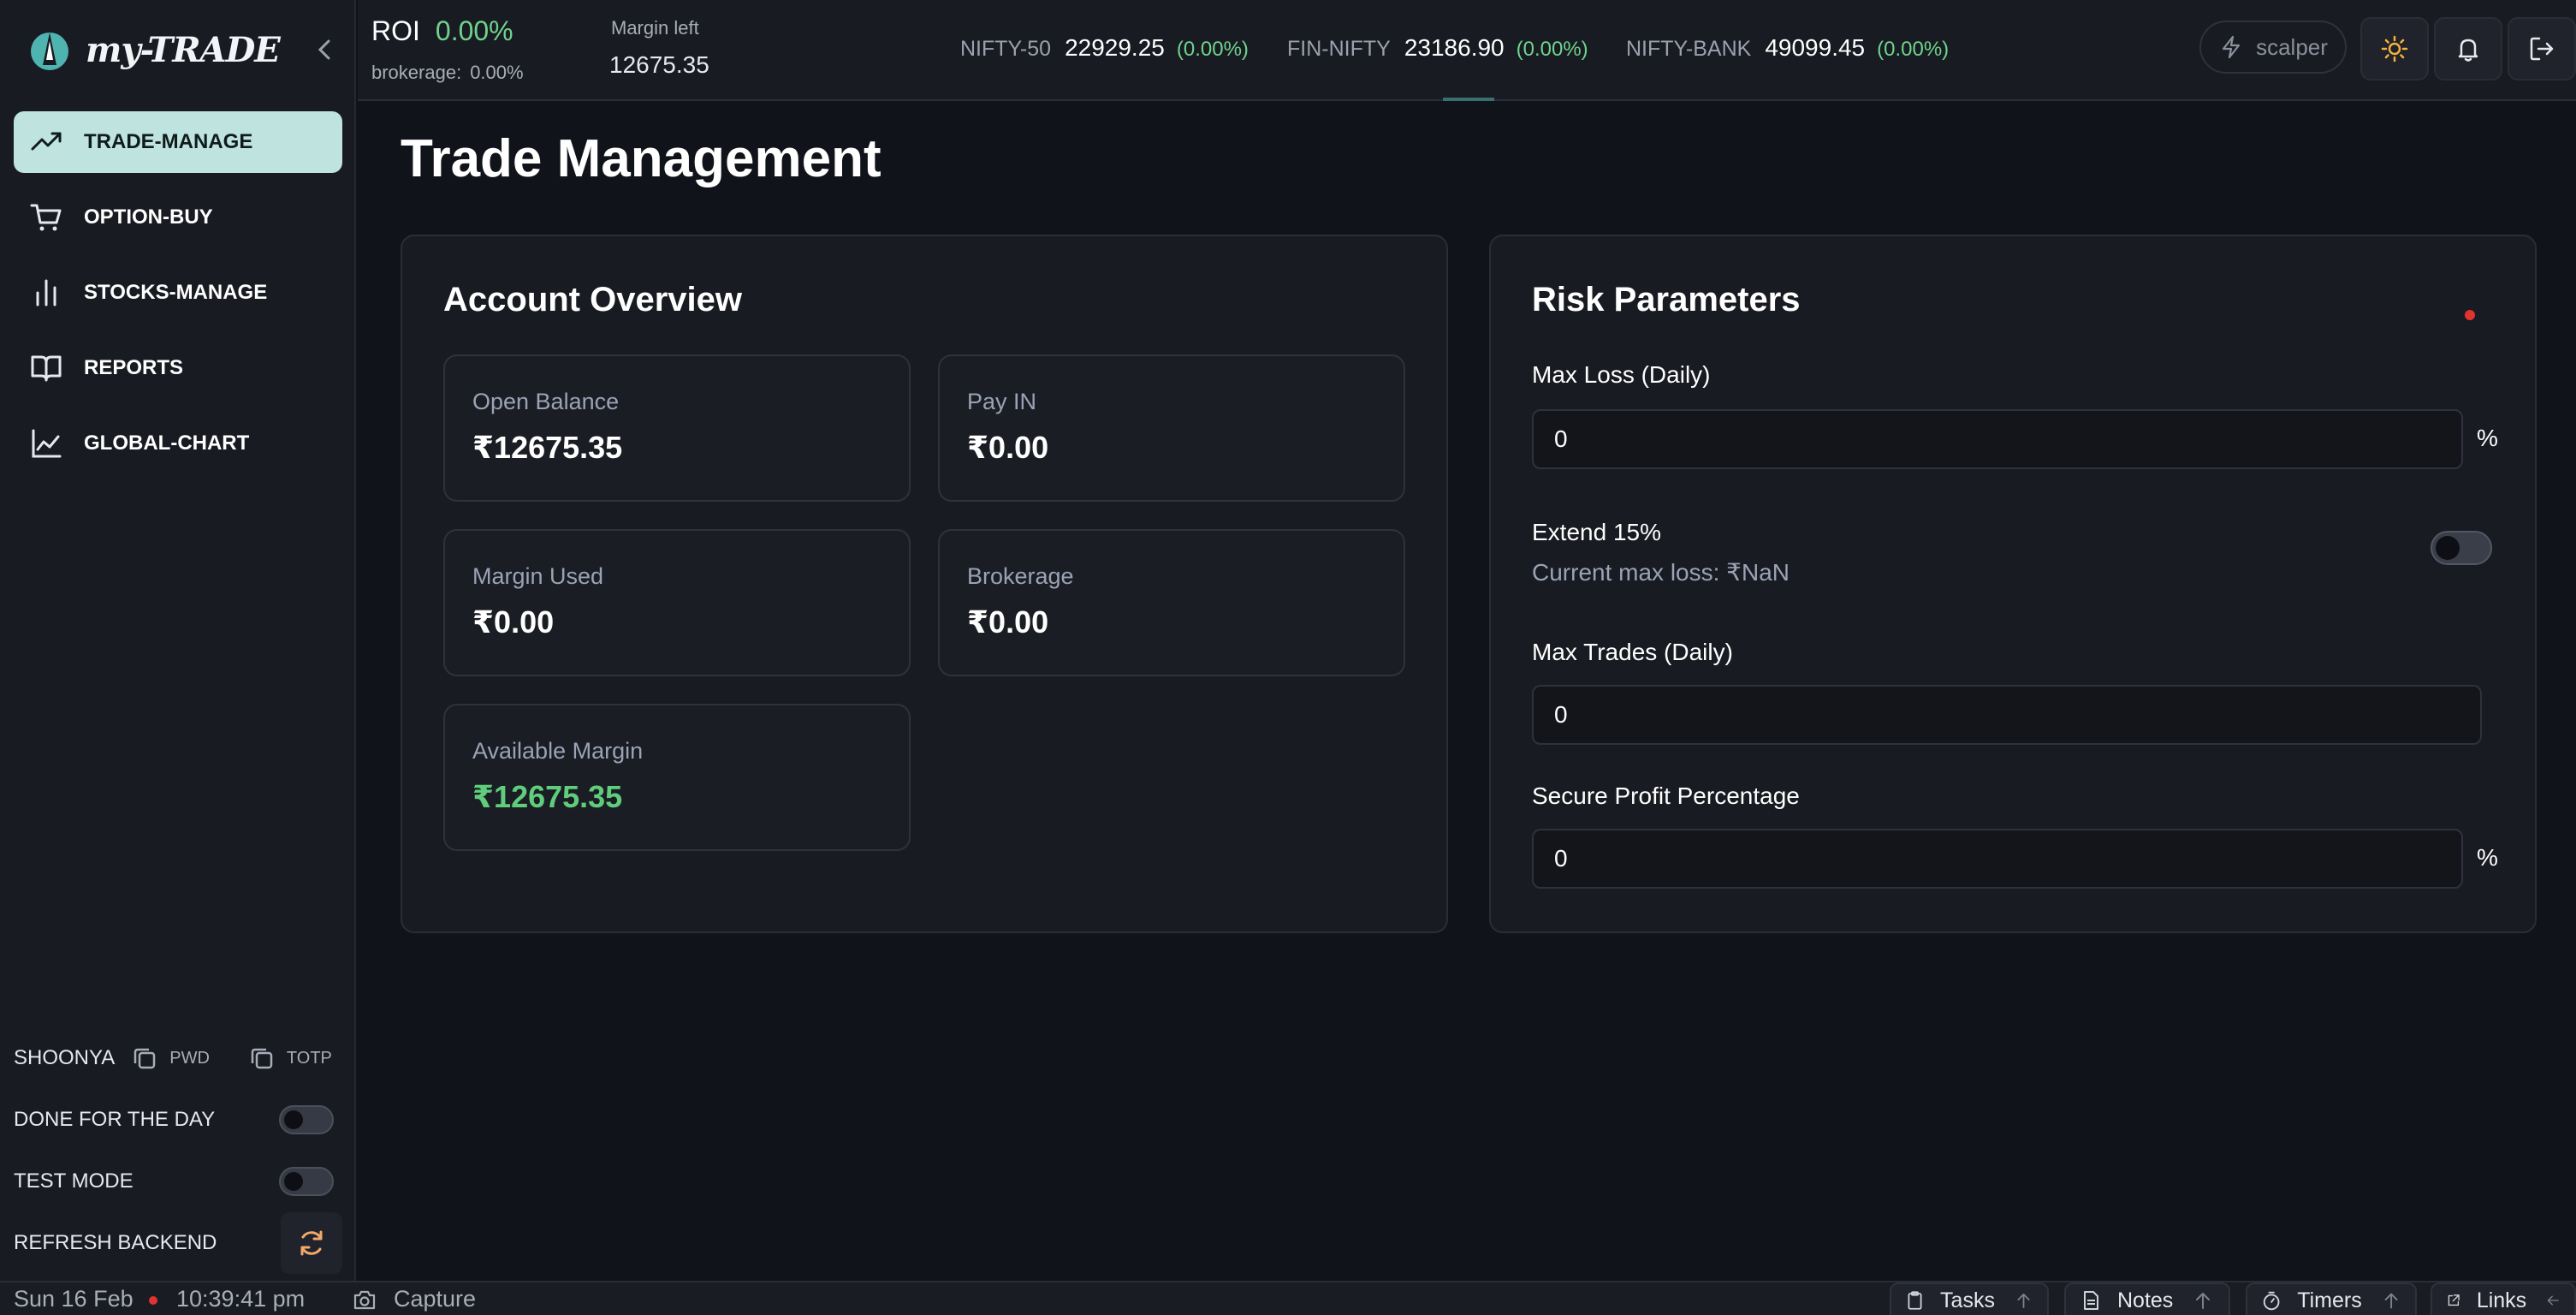 The height and width of the screenshot is (1315, 2576). What do you see at coordinates (677, 602) in the screenshot?
I see `margin-used-stat: Margin Used ₹0.00` at bounding box center [677, 602].